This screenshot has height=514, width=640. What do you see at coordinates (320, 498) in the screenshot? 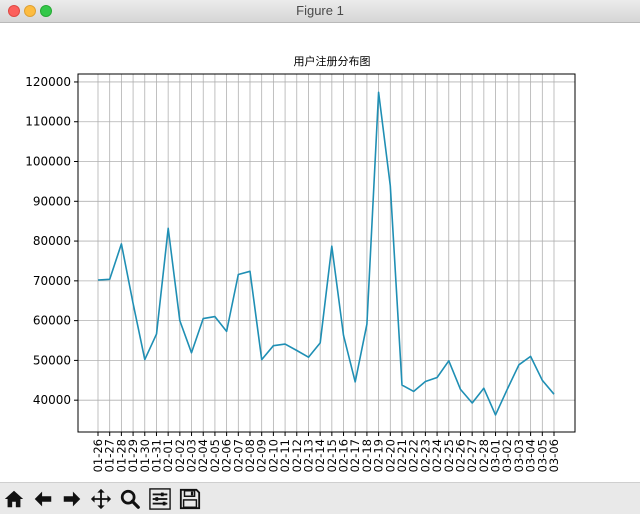
I see `navigation-toolbar` at bounding box center [320, 498].